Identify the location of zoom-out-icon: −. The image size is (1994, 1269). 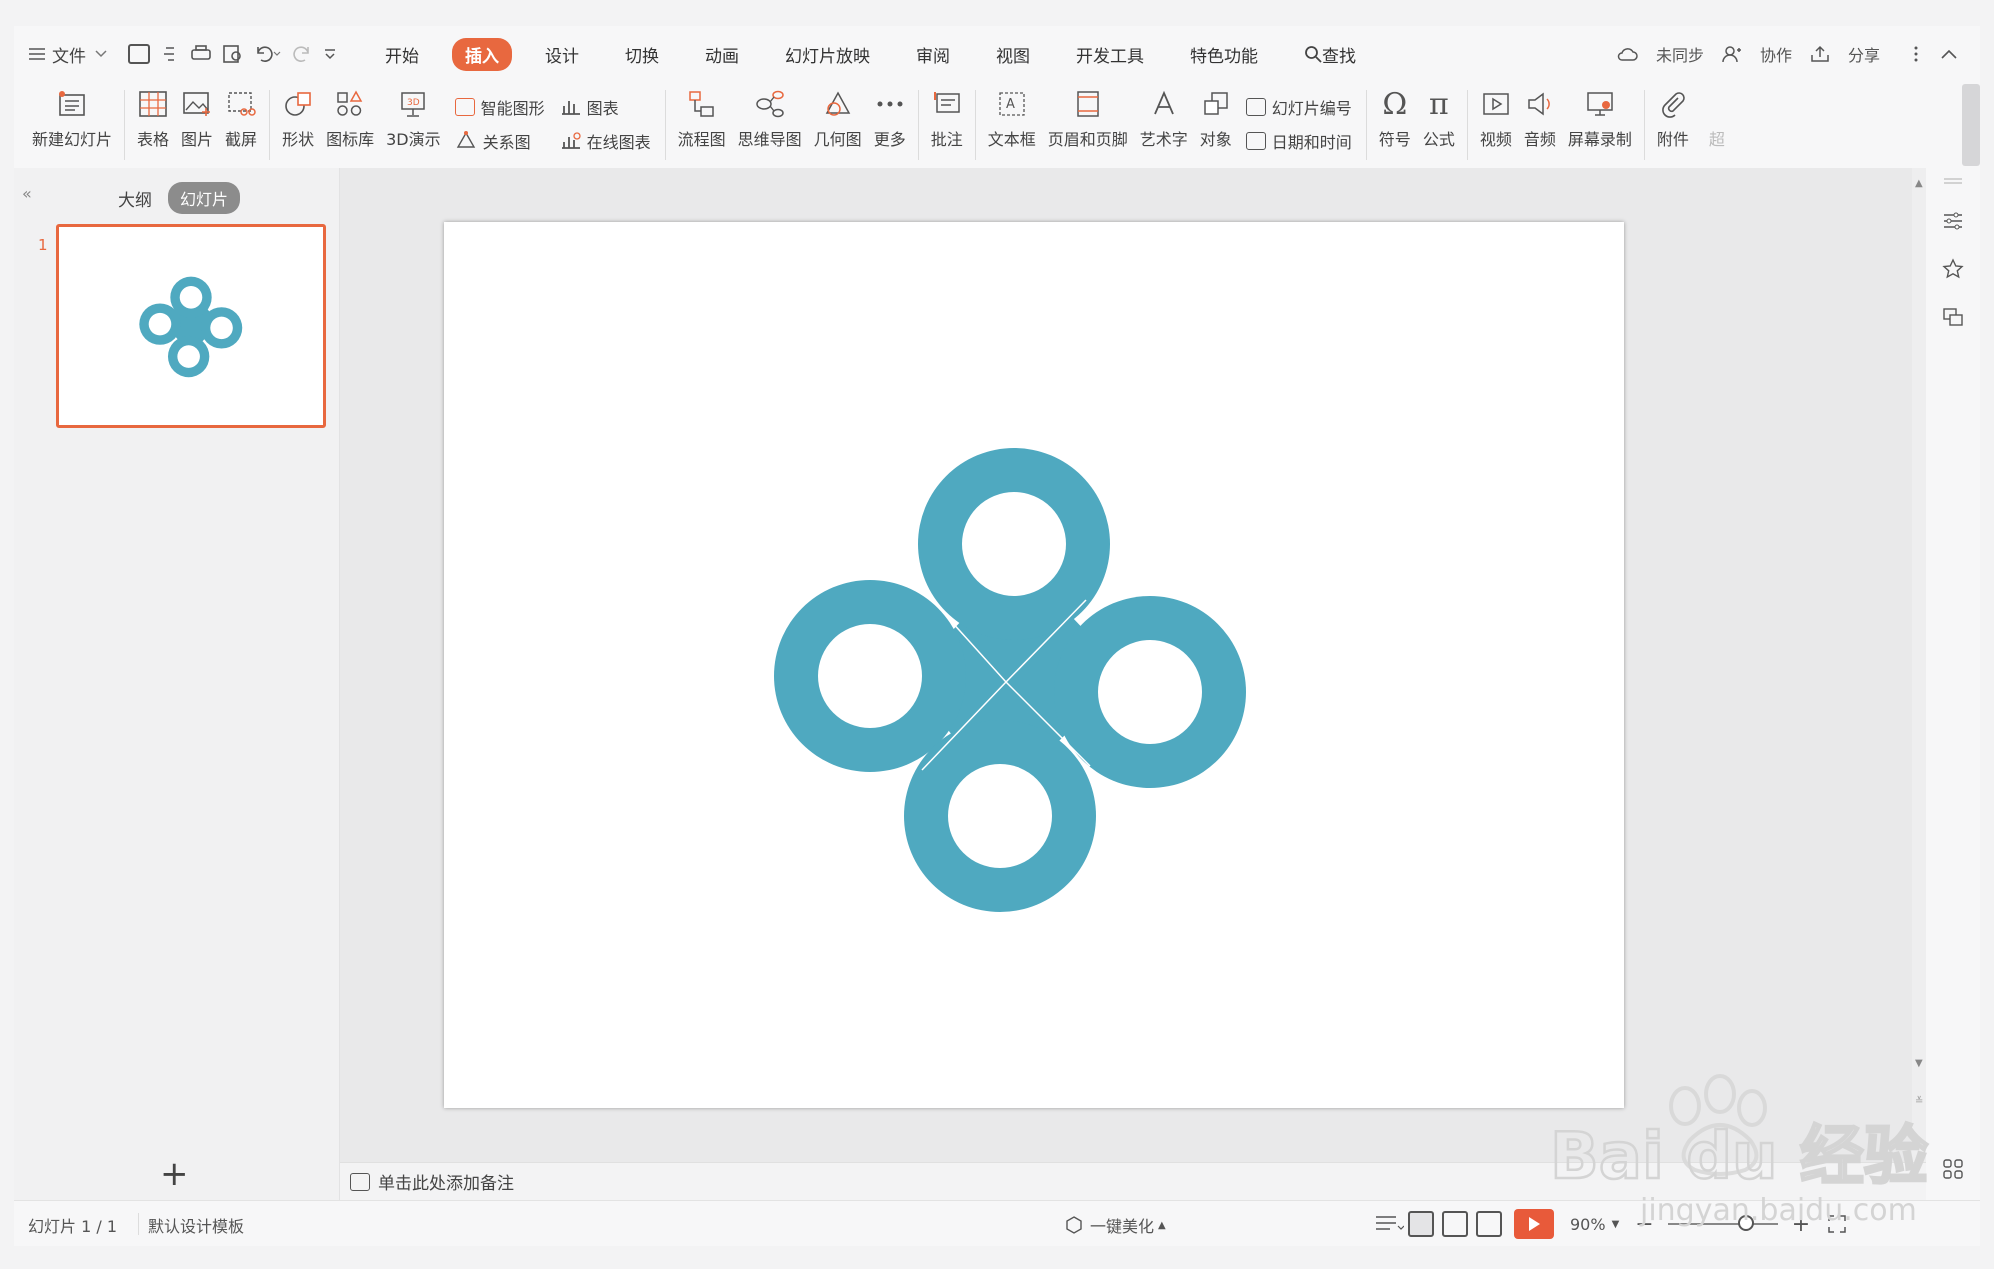
(1644, 1224).